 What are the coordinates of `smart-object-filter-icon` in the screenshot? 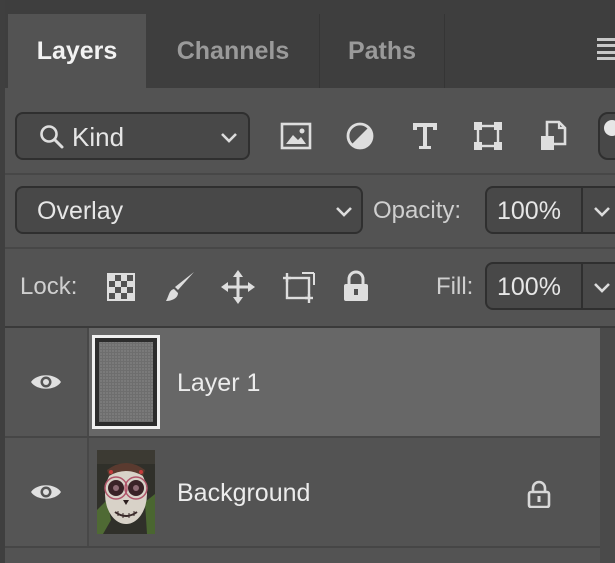 It's located at (553, 136).